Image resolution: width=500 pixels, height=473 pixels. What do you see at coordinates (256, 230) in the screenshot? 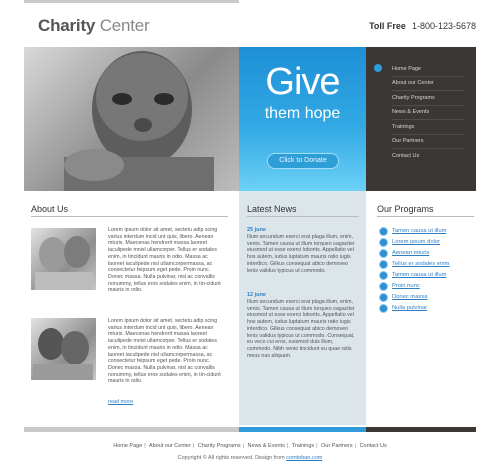
I see `news-date-1: 25 june` at bounding box center [256, 230].